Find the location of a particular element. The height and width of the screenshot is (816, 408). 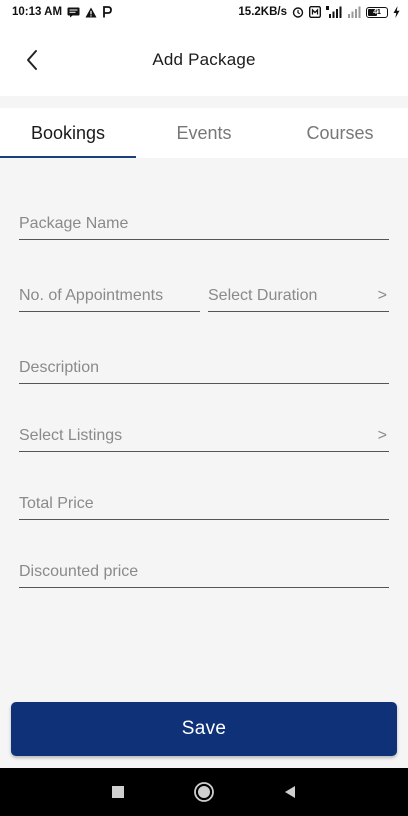

status-time: 10:13 AM is located at coordinates (37, 12).